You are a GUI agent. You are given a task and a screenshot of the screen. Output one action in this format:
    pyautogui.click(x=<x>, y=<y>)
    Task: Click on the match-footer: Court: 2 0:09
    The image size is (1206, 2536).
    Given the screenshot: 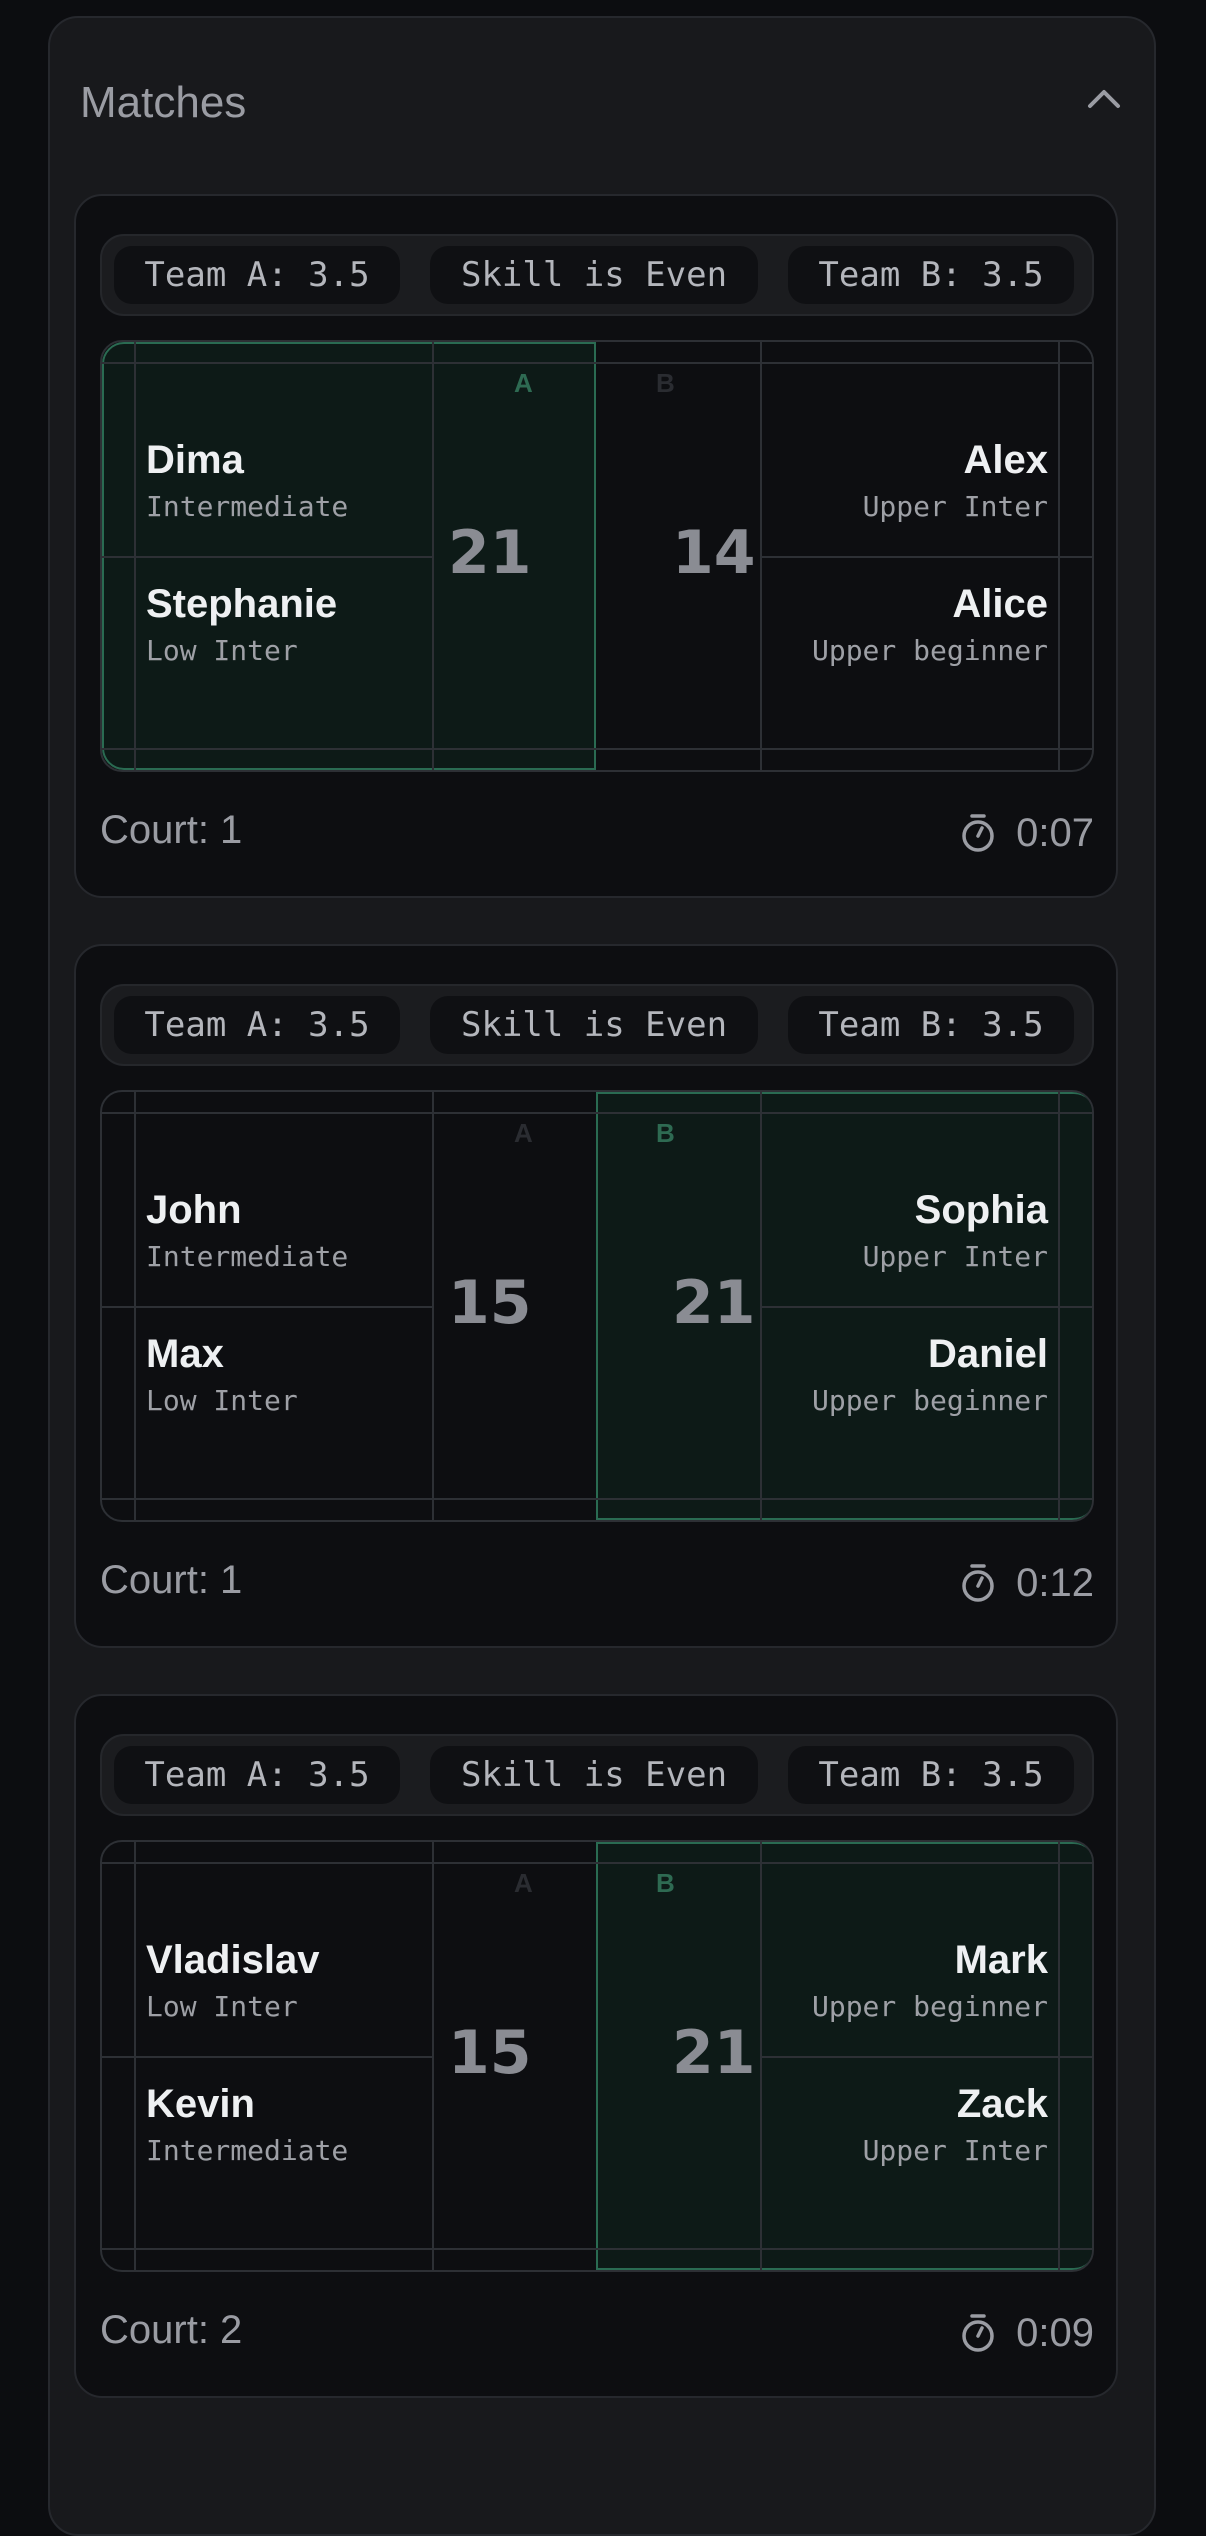 What is the action you would take?
    pyautogui.click(x=597, y=2333)
    